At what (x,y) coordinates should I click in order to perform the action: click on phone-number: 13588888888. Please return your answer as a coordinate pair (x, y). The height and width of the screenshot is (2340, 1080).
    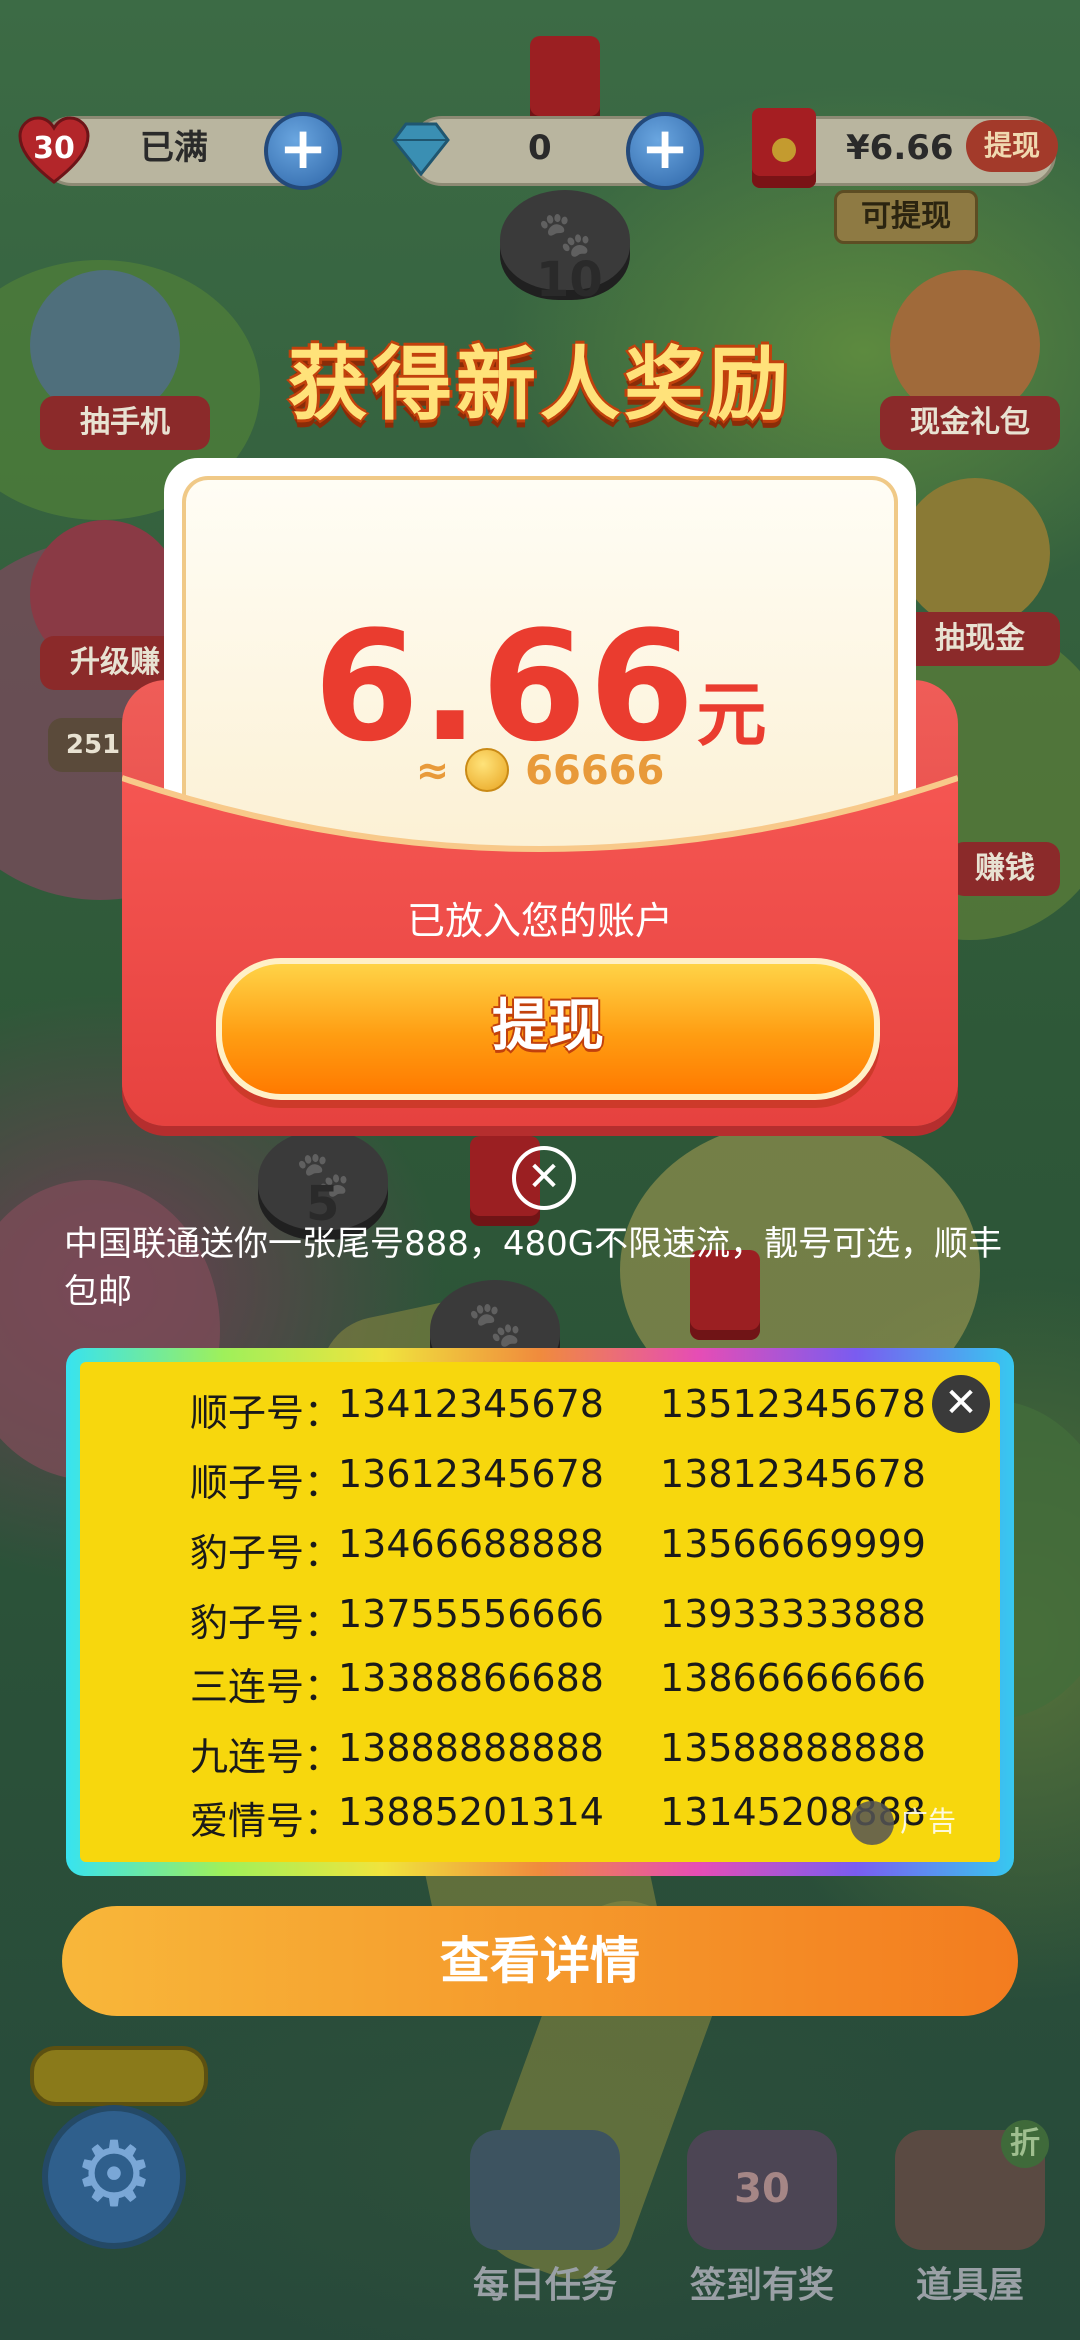
    Looking at the image, I should click on (793, 1748).